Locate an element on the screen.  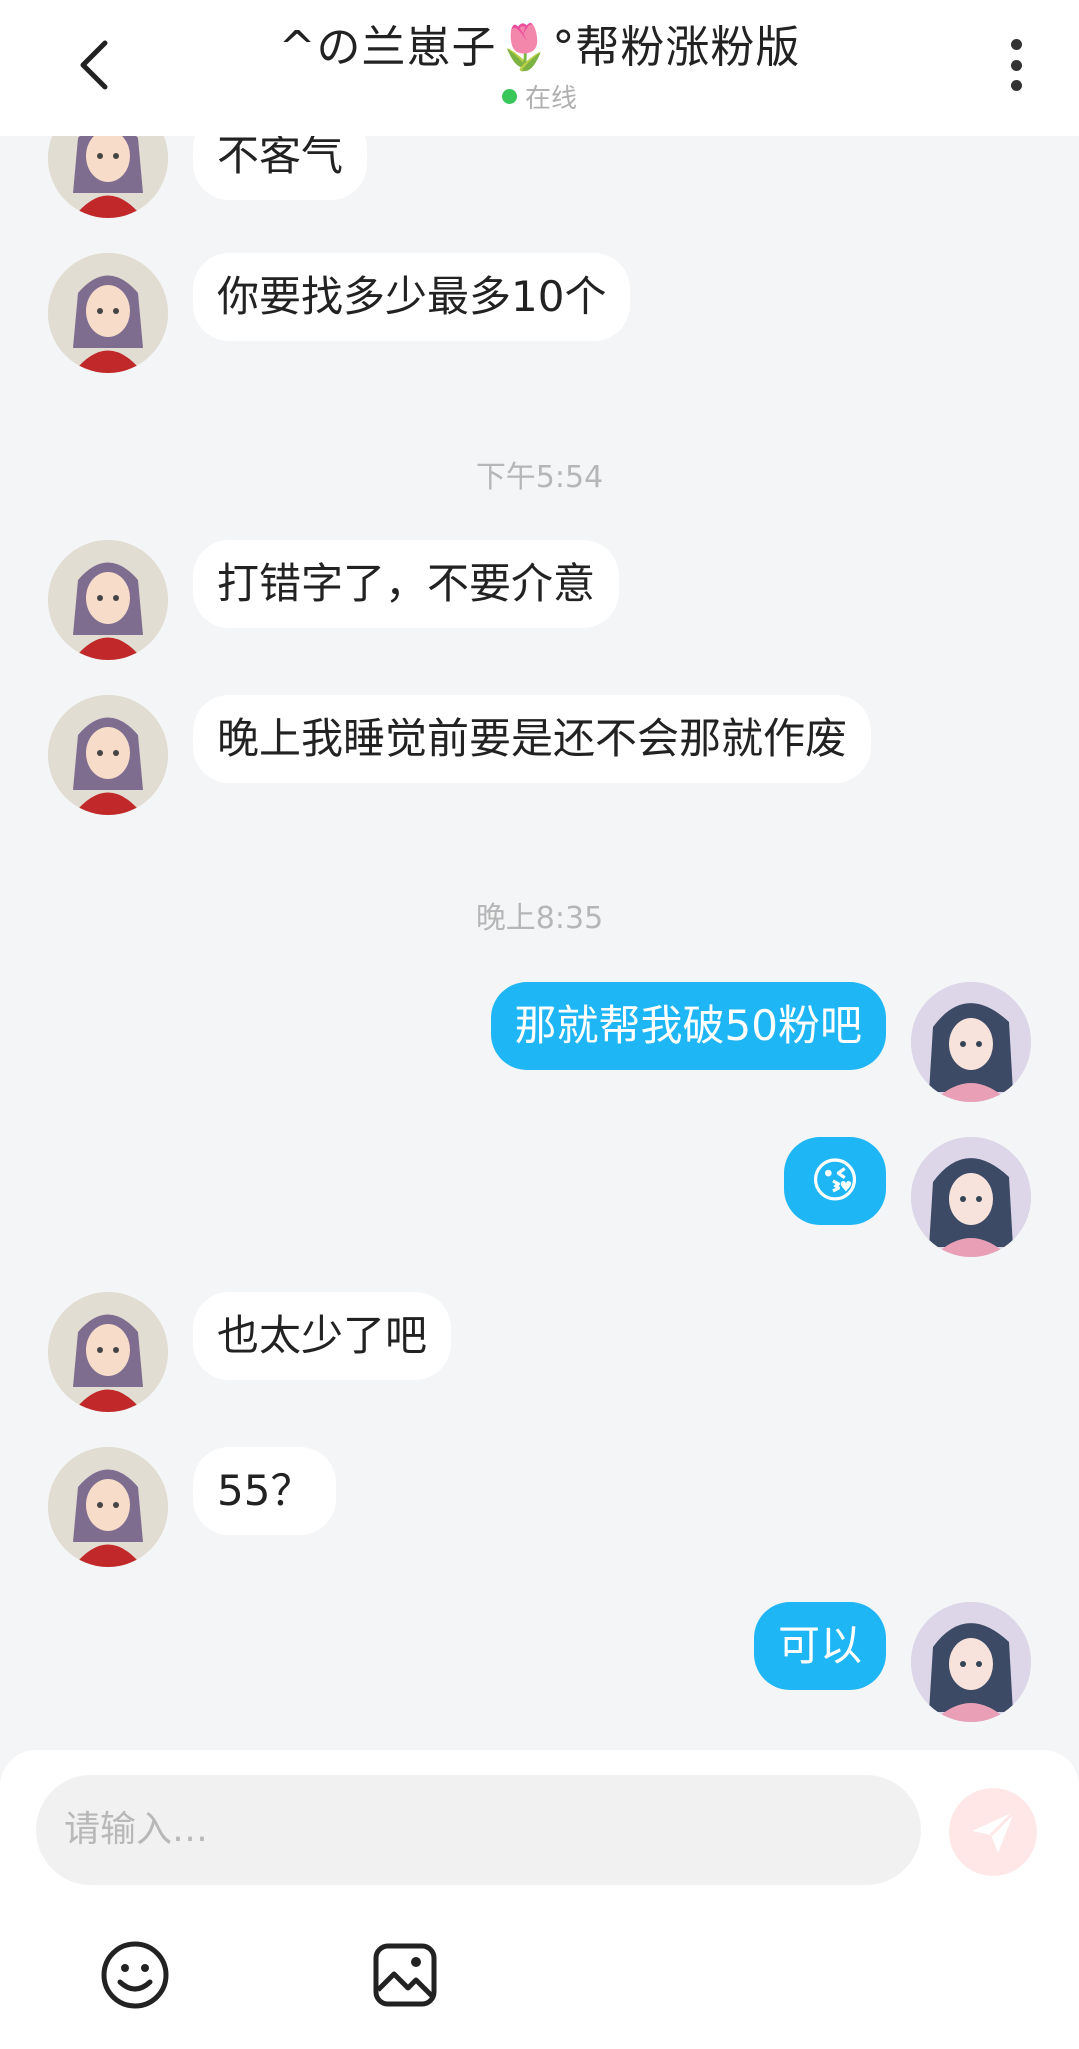
message-bubble: 打错字了，不要介意 is located at coordinates (406, 584).